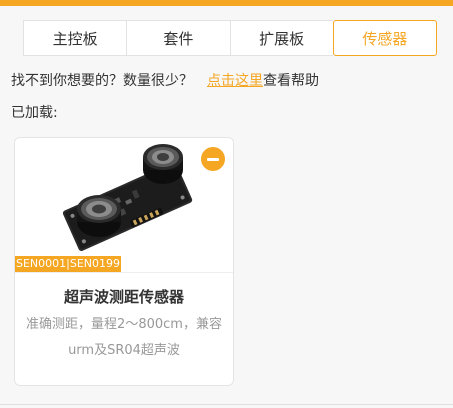 This screenshot has width=453, height=408. What do you see at coordinates (124, 272) in the screenshot?
I see `card-divider` at bounding box center [124, 272].